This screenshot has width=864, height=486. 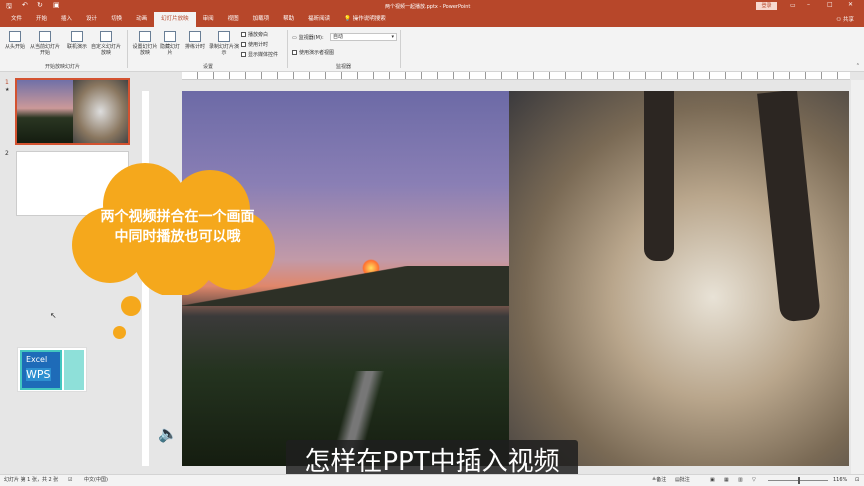 I want to click on mouse-cursor-icon: ↖, so click(x=53, y=315).